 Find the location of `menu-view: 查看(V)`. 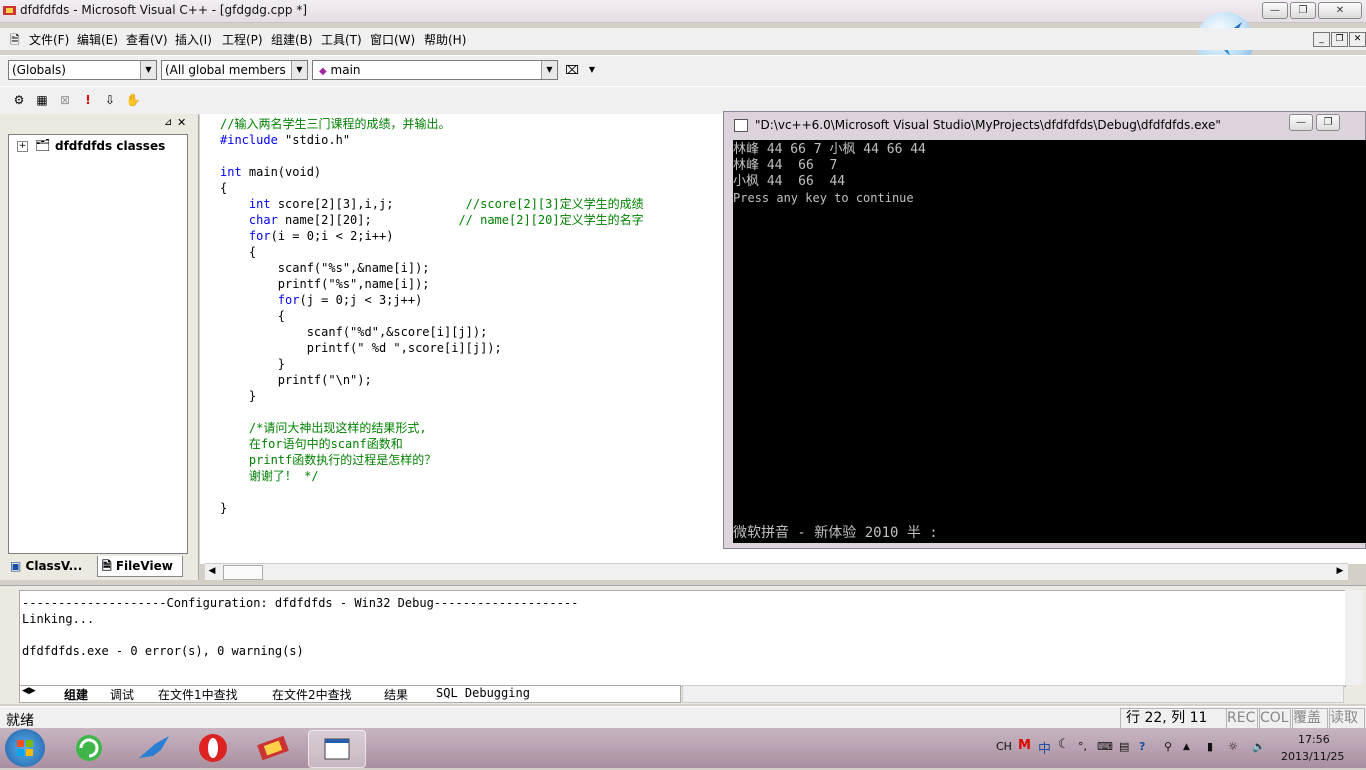

menu-view: 查看(V) is located at coordinates (147, 39).